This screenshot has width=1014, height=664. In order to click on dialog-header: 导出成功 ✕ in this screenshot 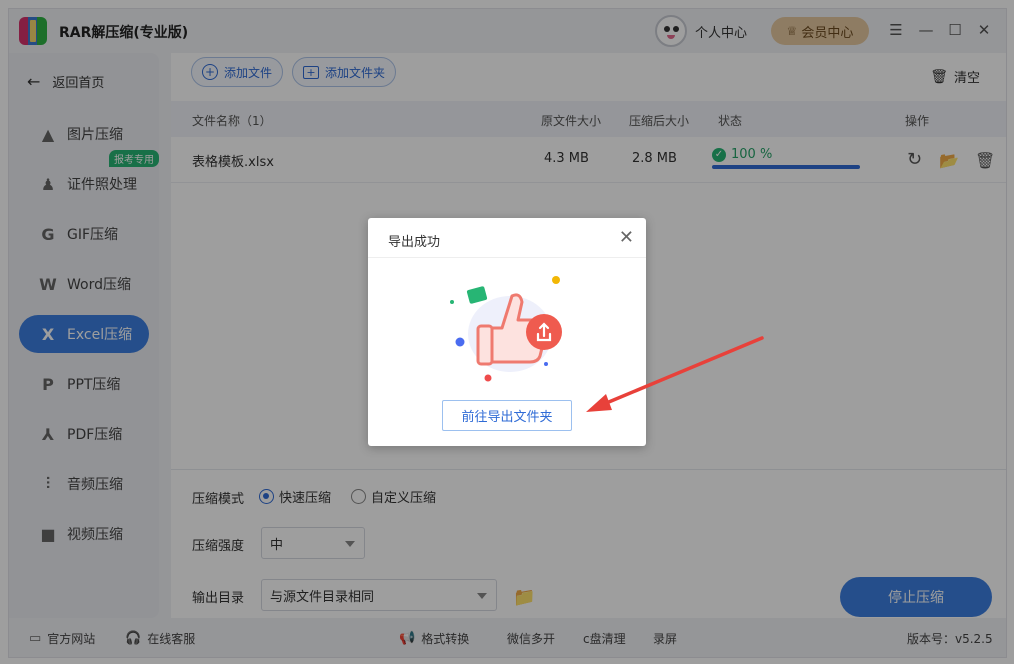, I will do `click(507, 238)`.